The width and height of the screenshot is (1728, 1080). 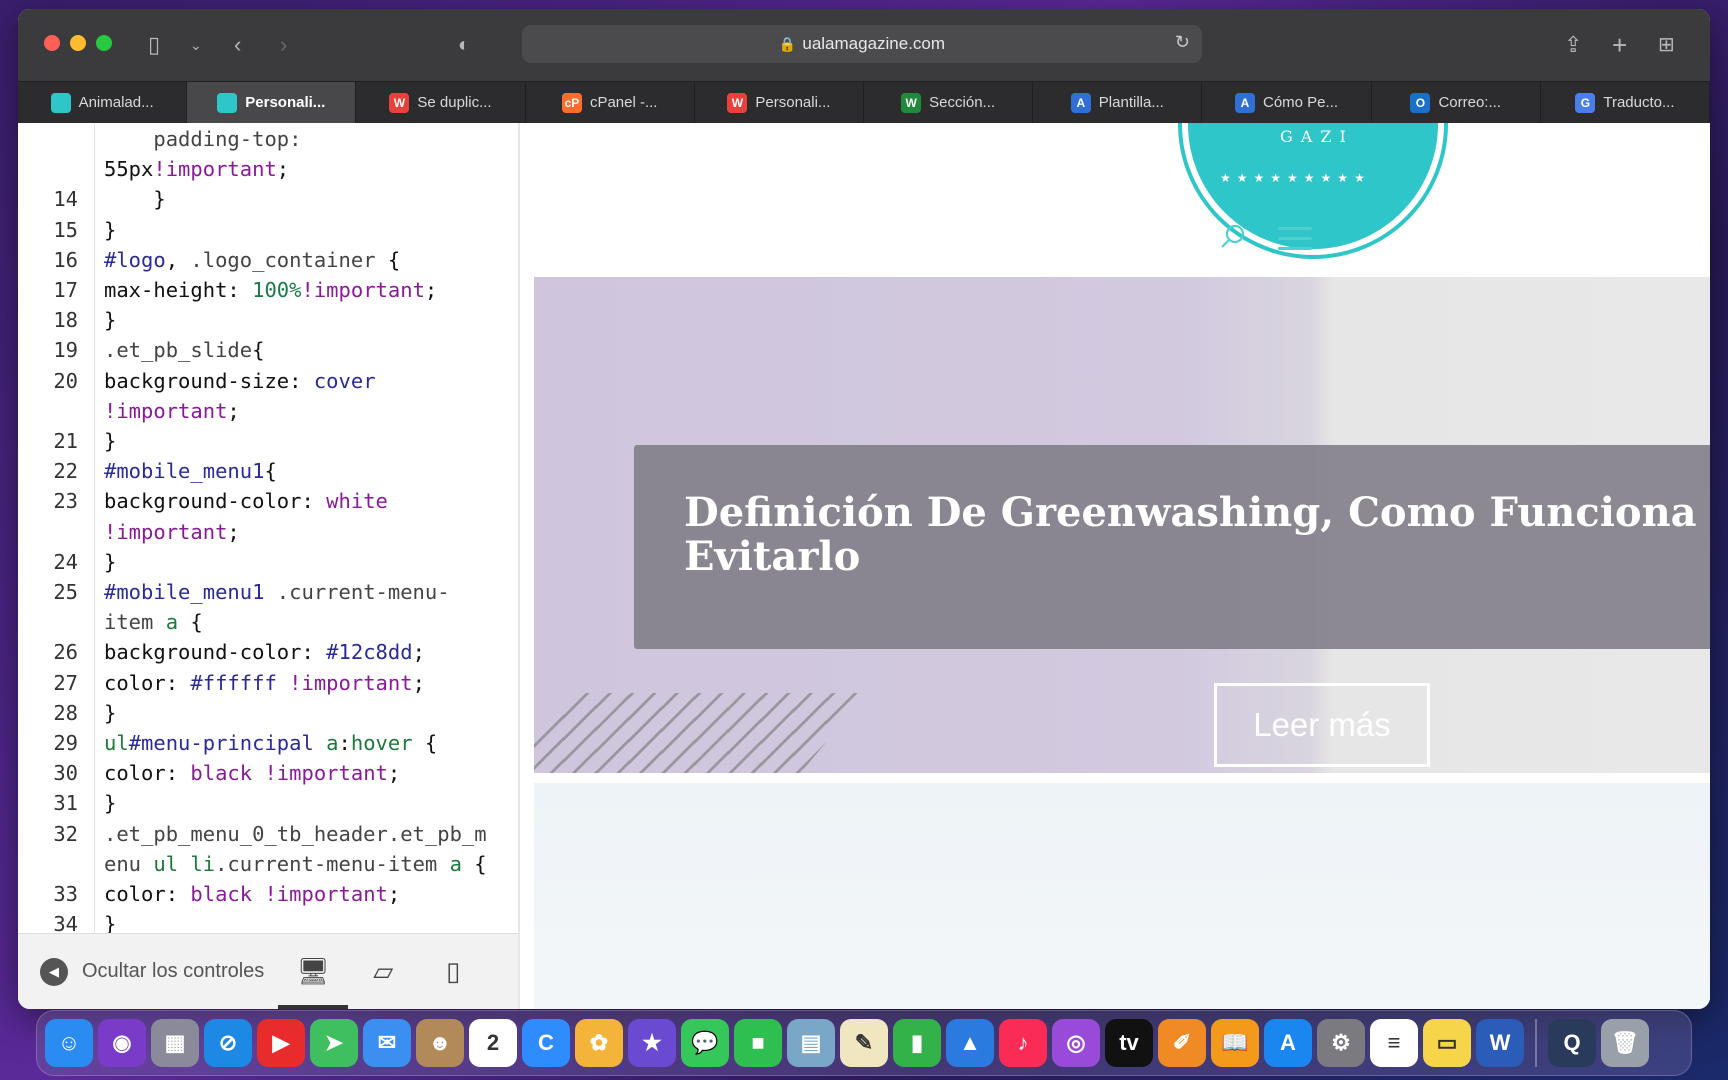 I want to click on code-text: #mobile_menu1 .current-menu-, so click(x=277, y=592).